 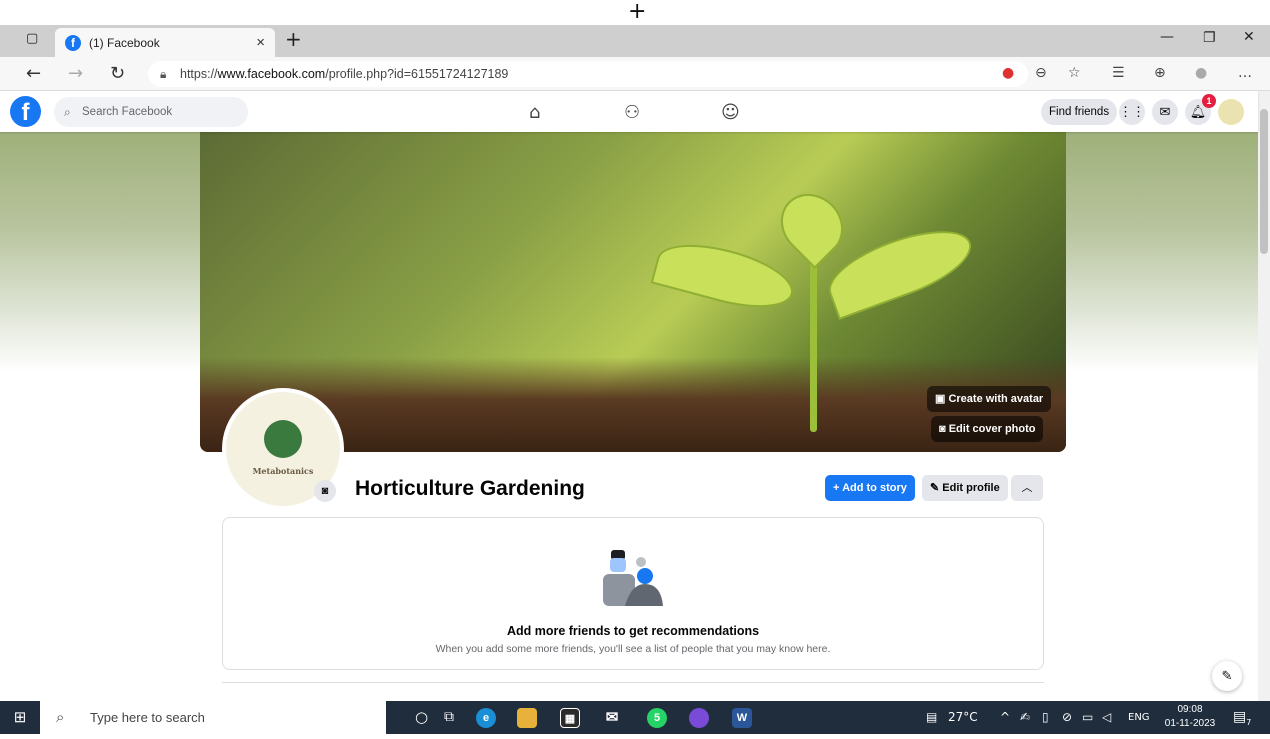 What do you see at coordinates (60, 717) in the screenshot?
I see `taskbar-search-icon: ⌕` at bounding box center [60, 717].